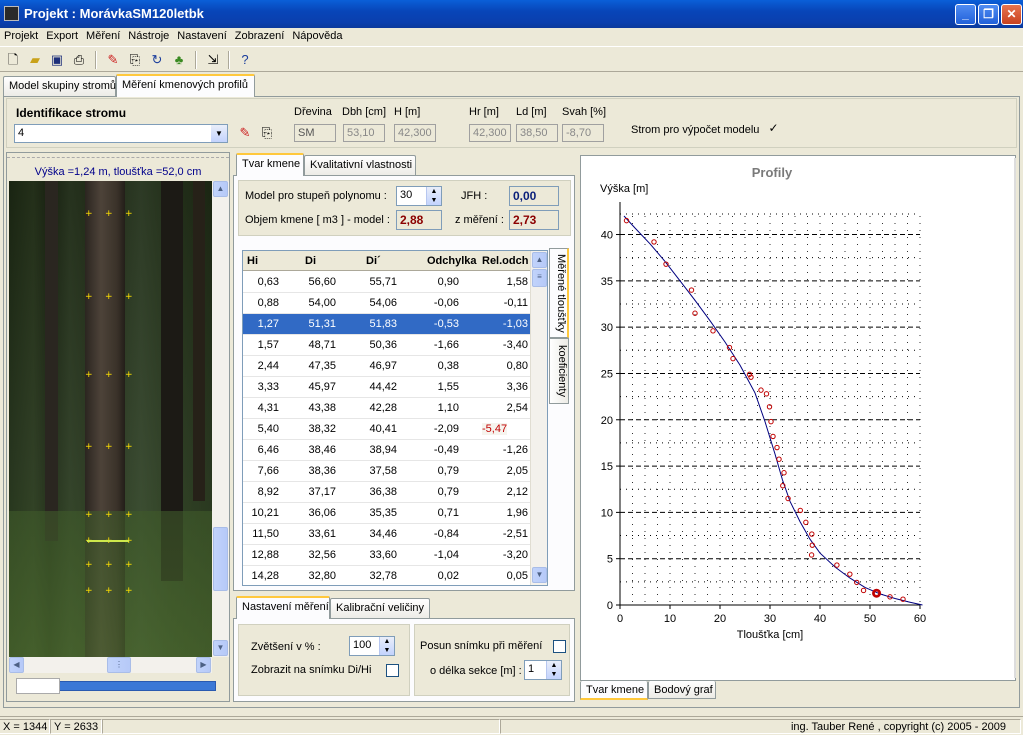  What do you see at coordinates (505, 261) in the screenshot?
I see `col-rel-odch: Rel.odch` at bounding box center [505, 261].